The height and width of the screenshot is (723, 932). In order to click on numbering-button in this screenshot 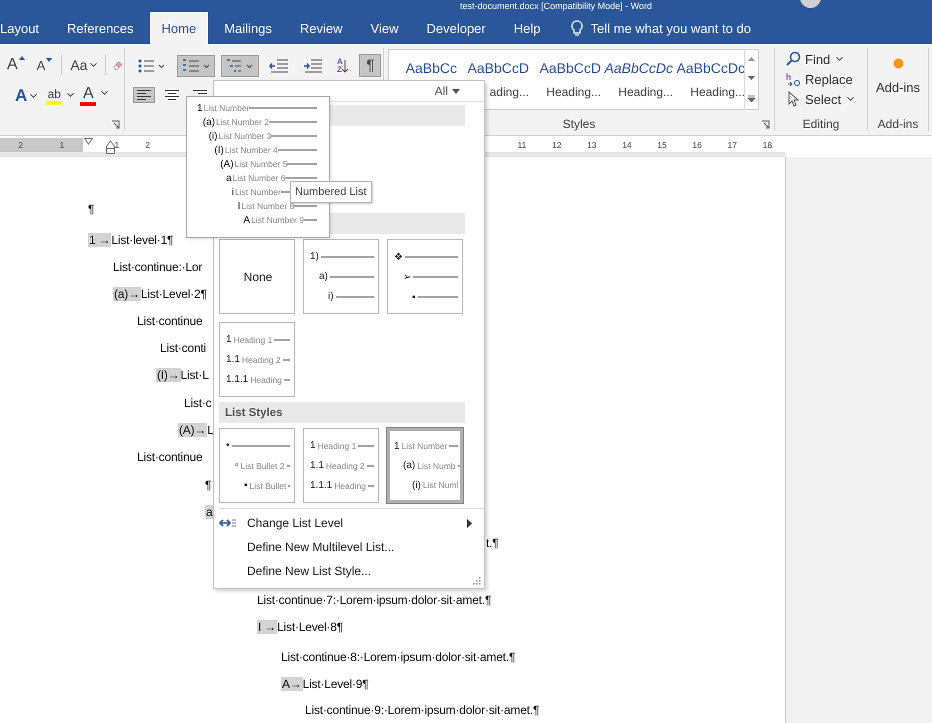, I will do `click(196, 65)`.